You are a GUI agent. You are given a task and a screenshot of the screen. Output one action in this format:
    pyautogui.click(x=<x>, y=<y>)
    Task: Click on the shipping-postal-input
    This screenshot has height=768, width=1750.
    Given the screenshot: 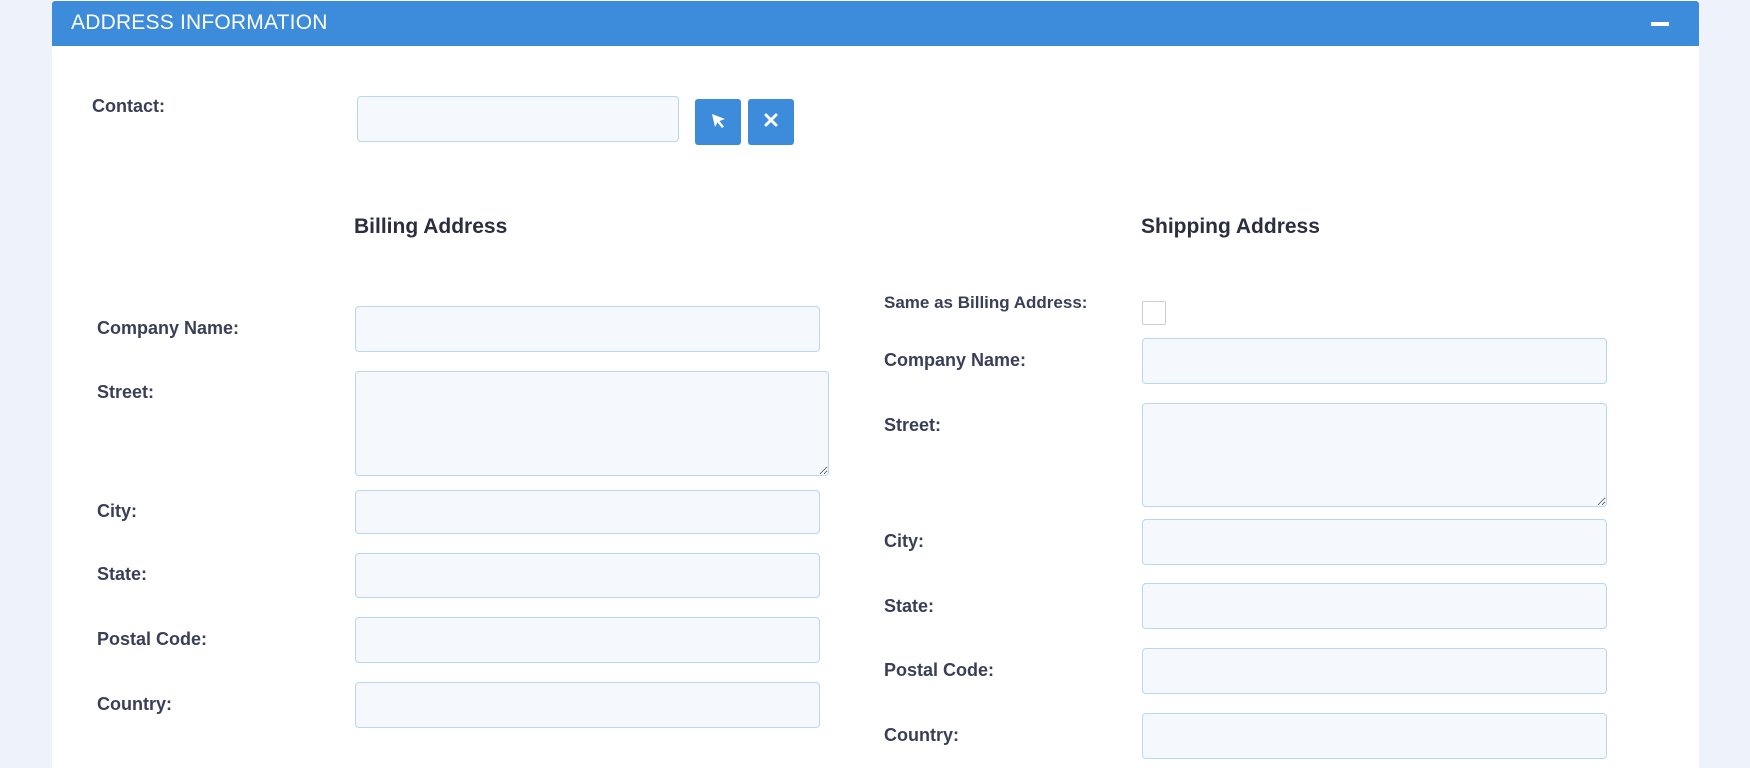 What is the action you would take?
    pyautogui.click(x=1374, y=671)
    